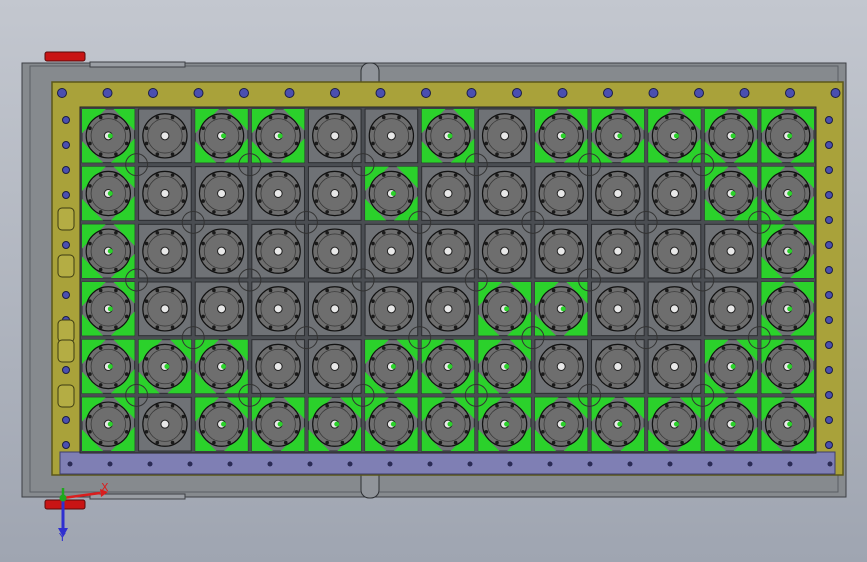 This screenshot has height=562, width=867. I want to click on bolt-left, so click(66, 170).